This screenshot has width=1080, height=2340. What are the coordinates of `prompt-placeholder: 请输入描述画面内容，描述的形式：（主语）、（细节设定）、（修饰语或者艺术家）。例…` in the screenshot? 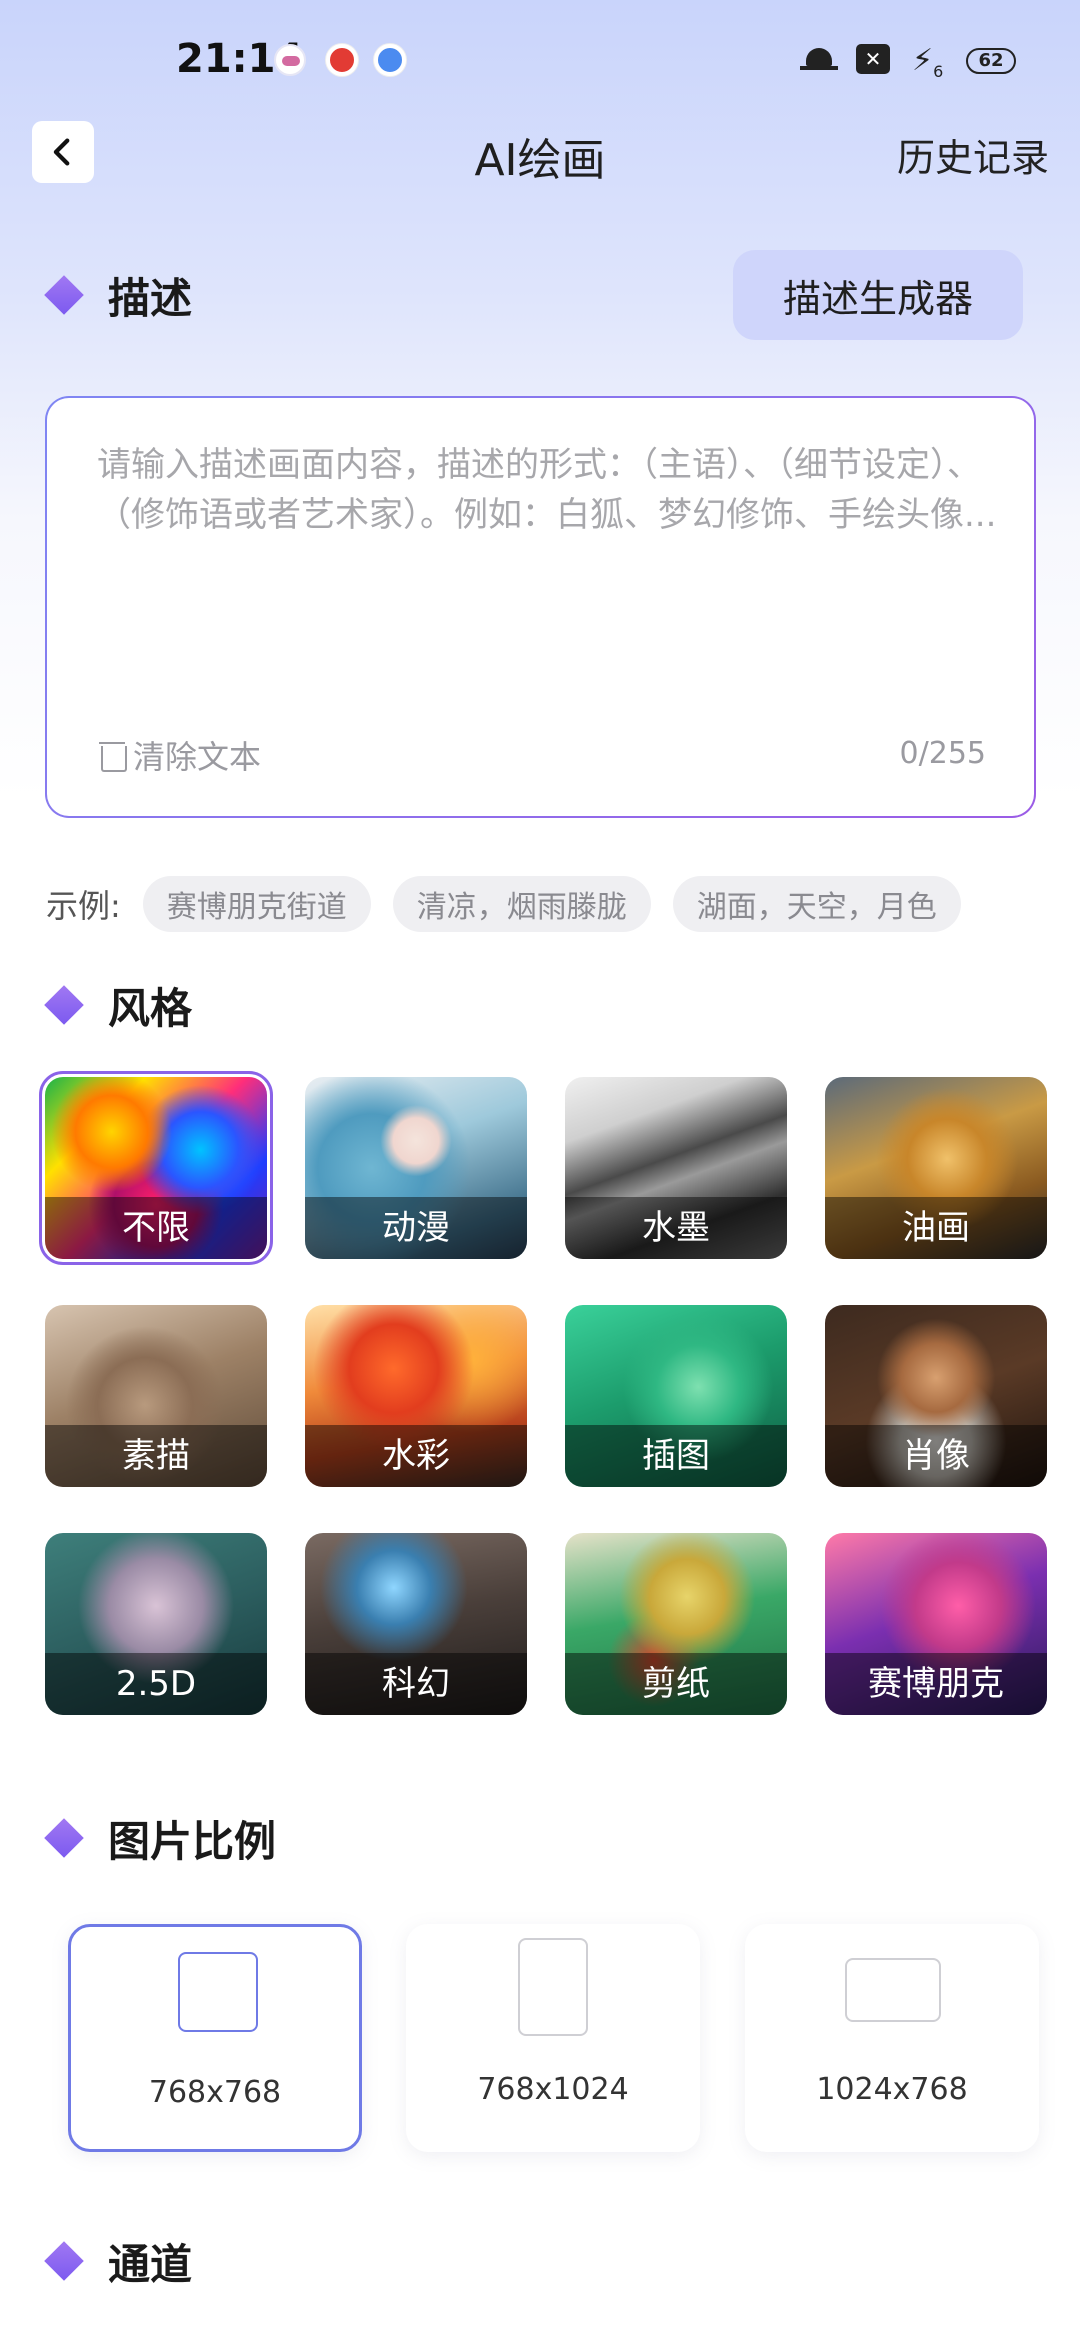 It's located at (547, 490).